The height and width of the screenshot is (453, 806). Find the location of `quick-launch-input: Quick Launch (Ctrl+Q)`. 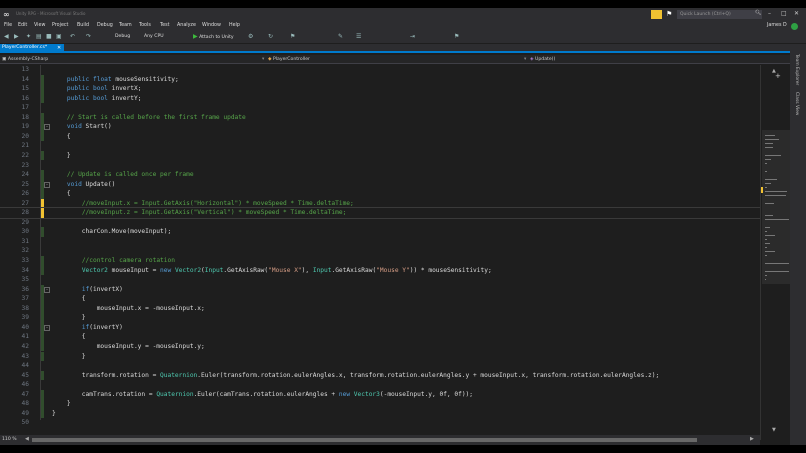

quick-launch-input: Quick Launch (Ctrl+Q) is located at coordinates (719, 14).